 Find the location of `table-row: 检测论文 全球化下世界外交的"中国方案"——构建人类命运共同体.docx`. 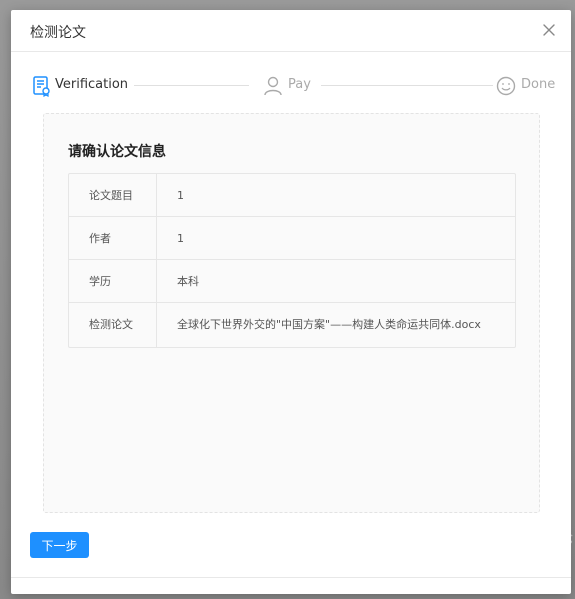

table-row: 检测论文 全球化下世界外交的"中国方案"——构建人类命运共同体.docx is located at coordinates (292, 325).